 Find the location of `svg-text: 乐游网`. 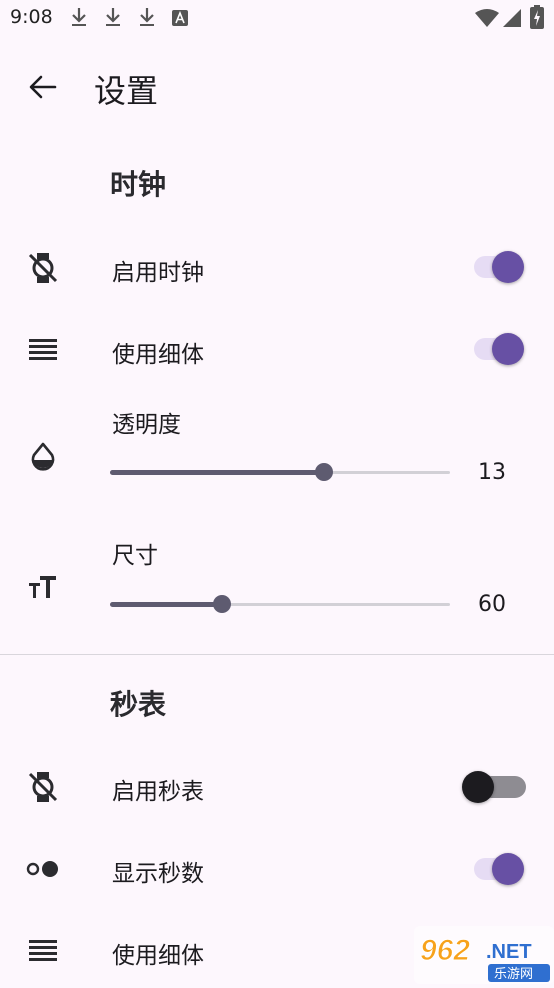

svg-text: 乐游网 is located at coordinates (513, 974).